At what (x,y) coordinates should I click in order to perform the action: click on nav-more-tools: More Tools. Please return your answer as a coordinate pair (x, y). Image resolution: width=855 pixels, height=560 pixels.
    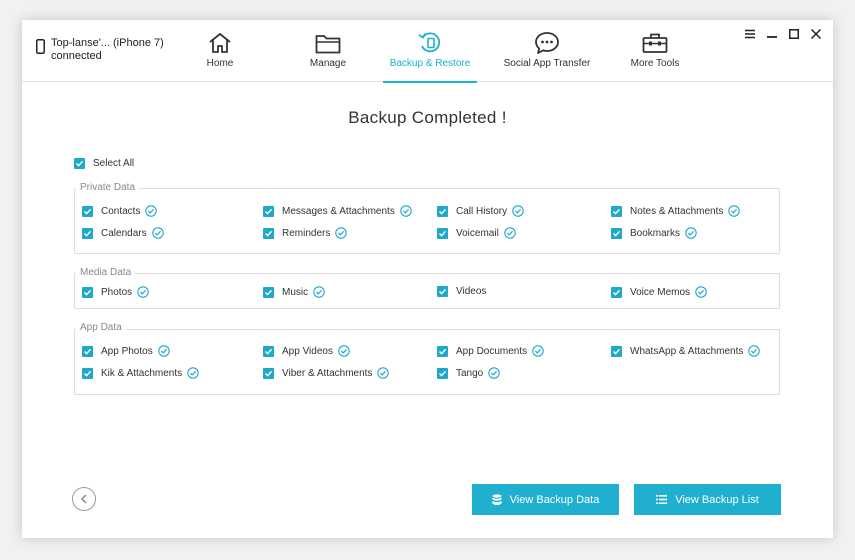
    Looking at the image, I should click on (655, 51).